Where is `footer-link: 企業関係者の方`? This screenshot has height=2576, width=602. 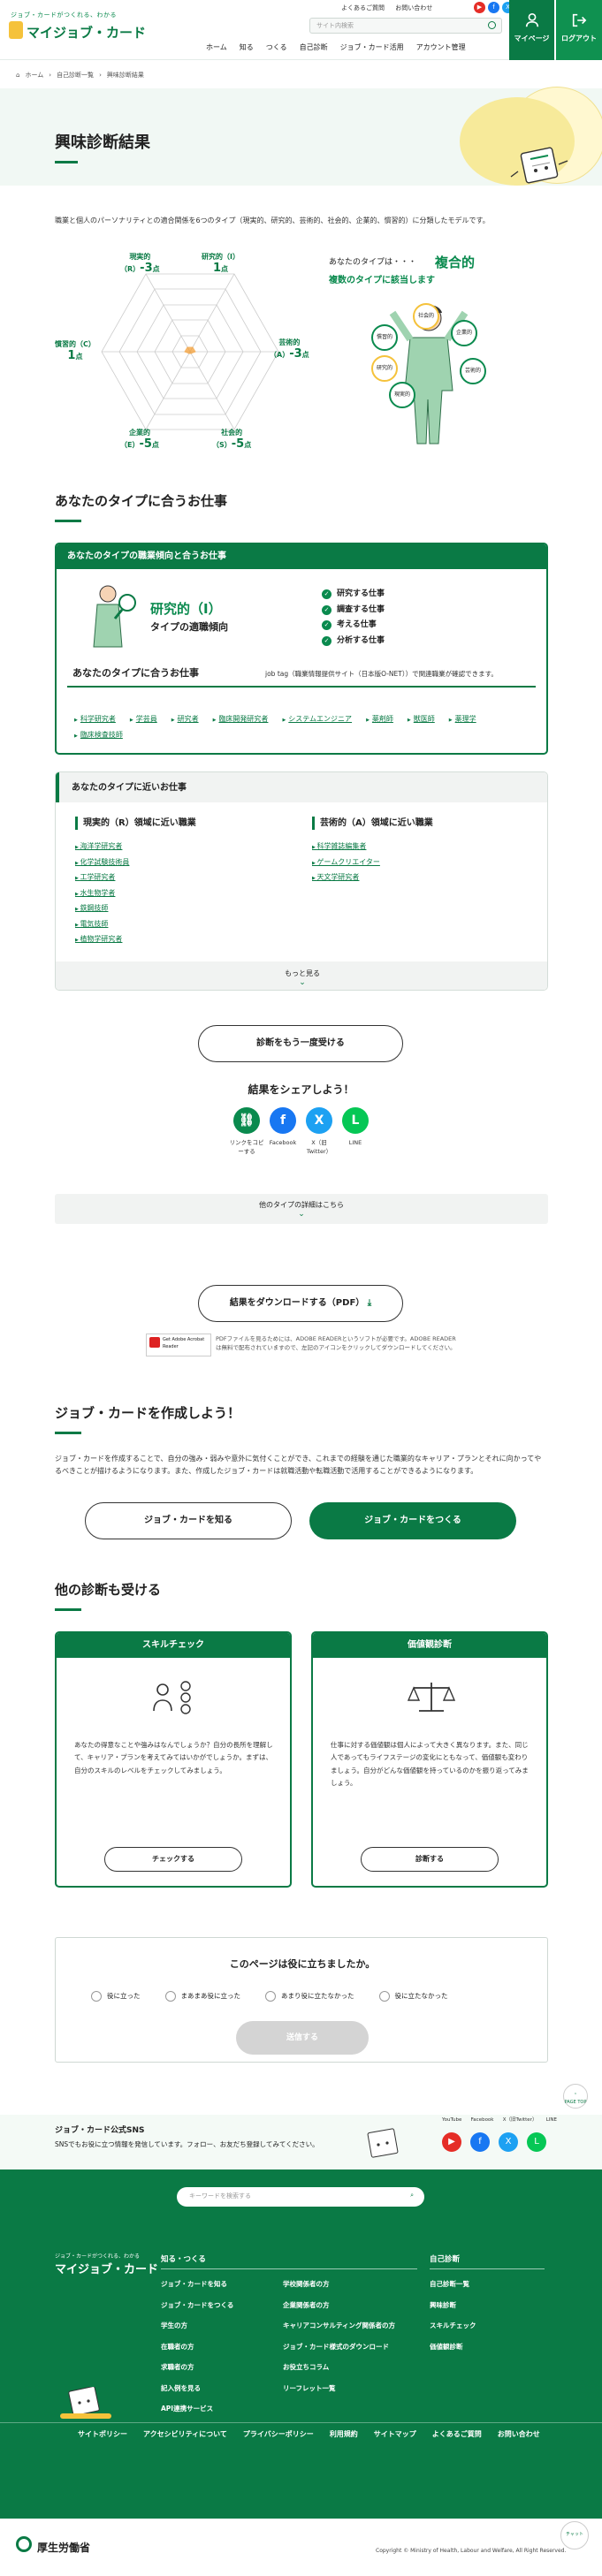 footer-link: 企業関係者の方 is located at coordinates (339, 2305).